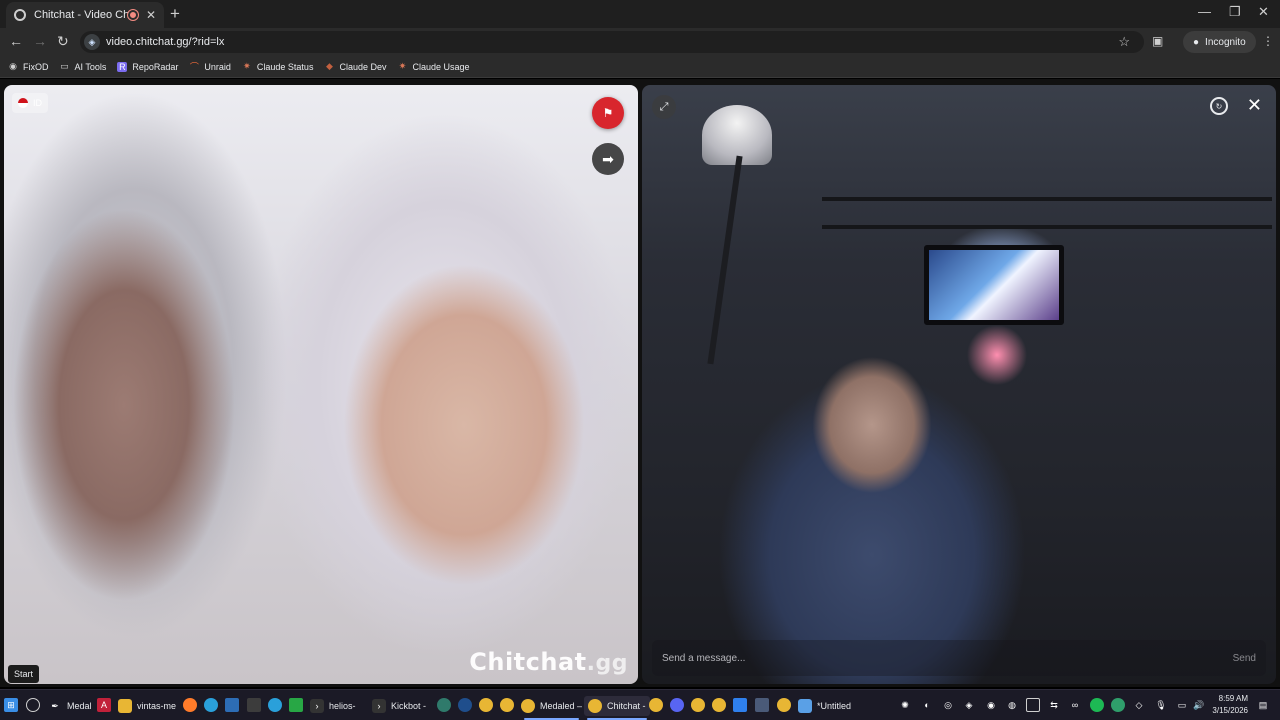 The width and height of the screenshot is (1280, 720). Describe the element at coordinates (1254, 105) in the screenshot. I see `close-video-icon: ✕` at that location.